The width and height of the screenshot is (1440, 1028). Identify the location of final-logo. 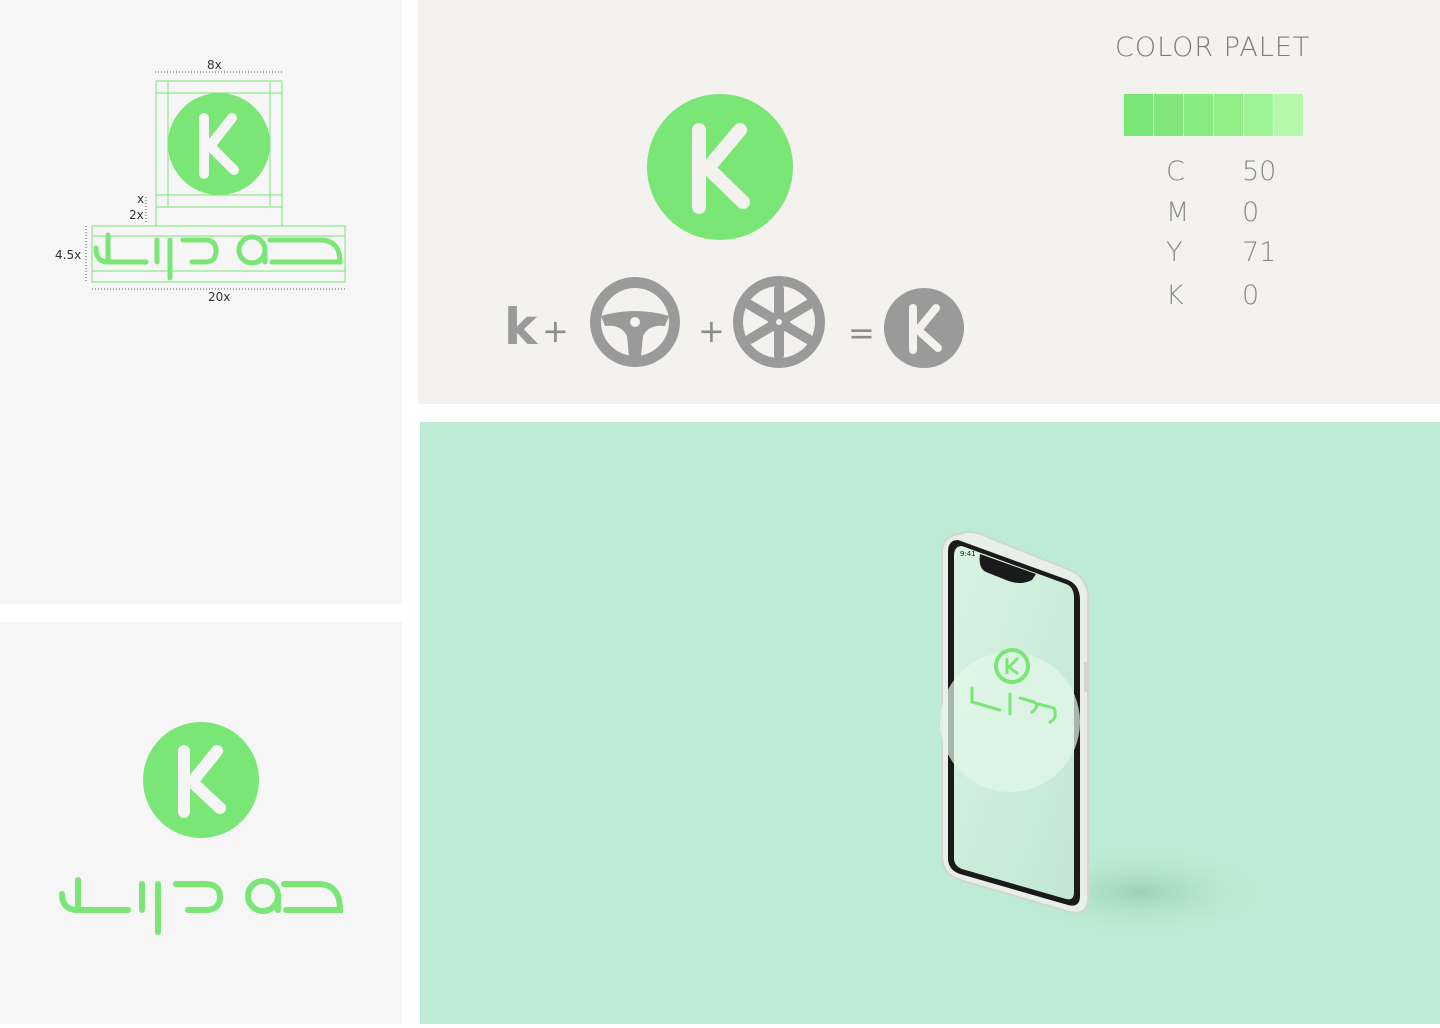
(201, 828).